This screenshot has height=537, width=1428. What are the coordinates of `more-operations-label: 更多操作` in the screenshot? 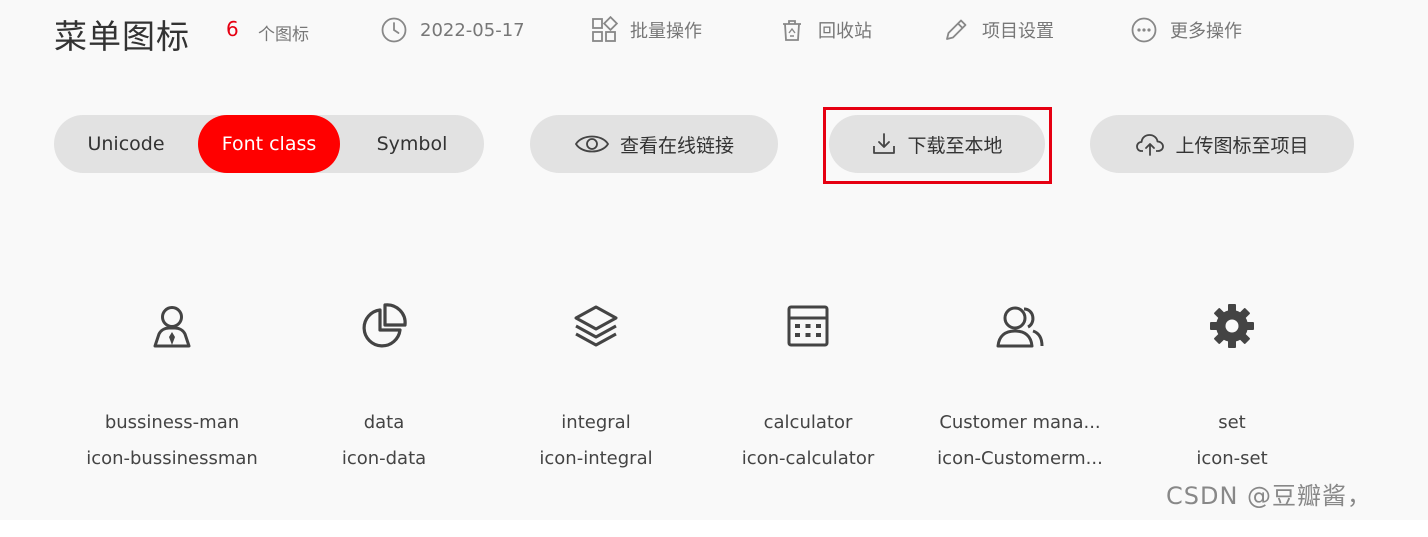 It's located at (1206, 31).